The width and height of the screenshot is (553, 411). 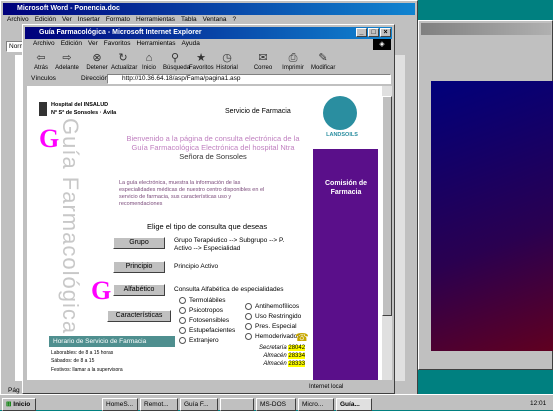 What do you see at coordinates (486, 29) in the screenshot?
I see `background-window-title` at bounding box center [486, 29].